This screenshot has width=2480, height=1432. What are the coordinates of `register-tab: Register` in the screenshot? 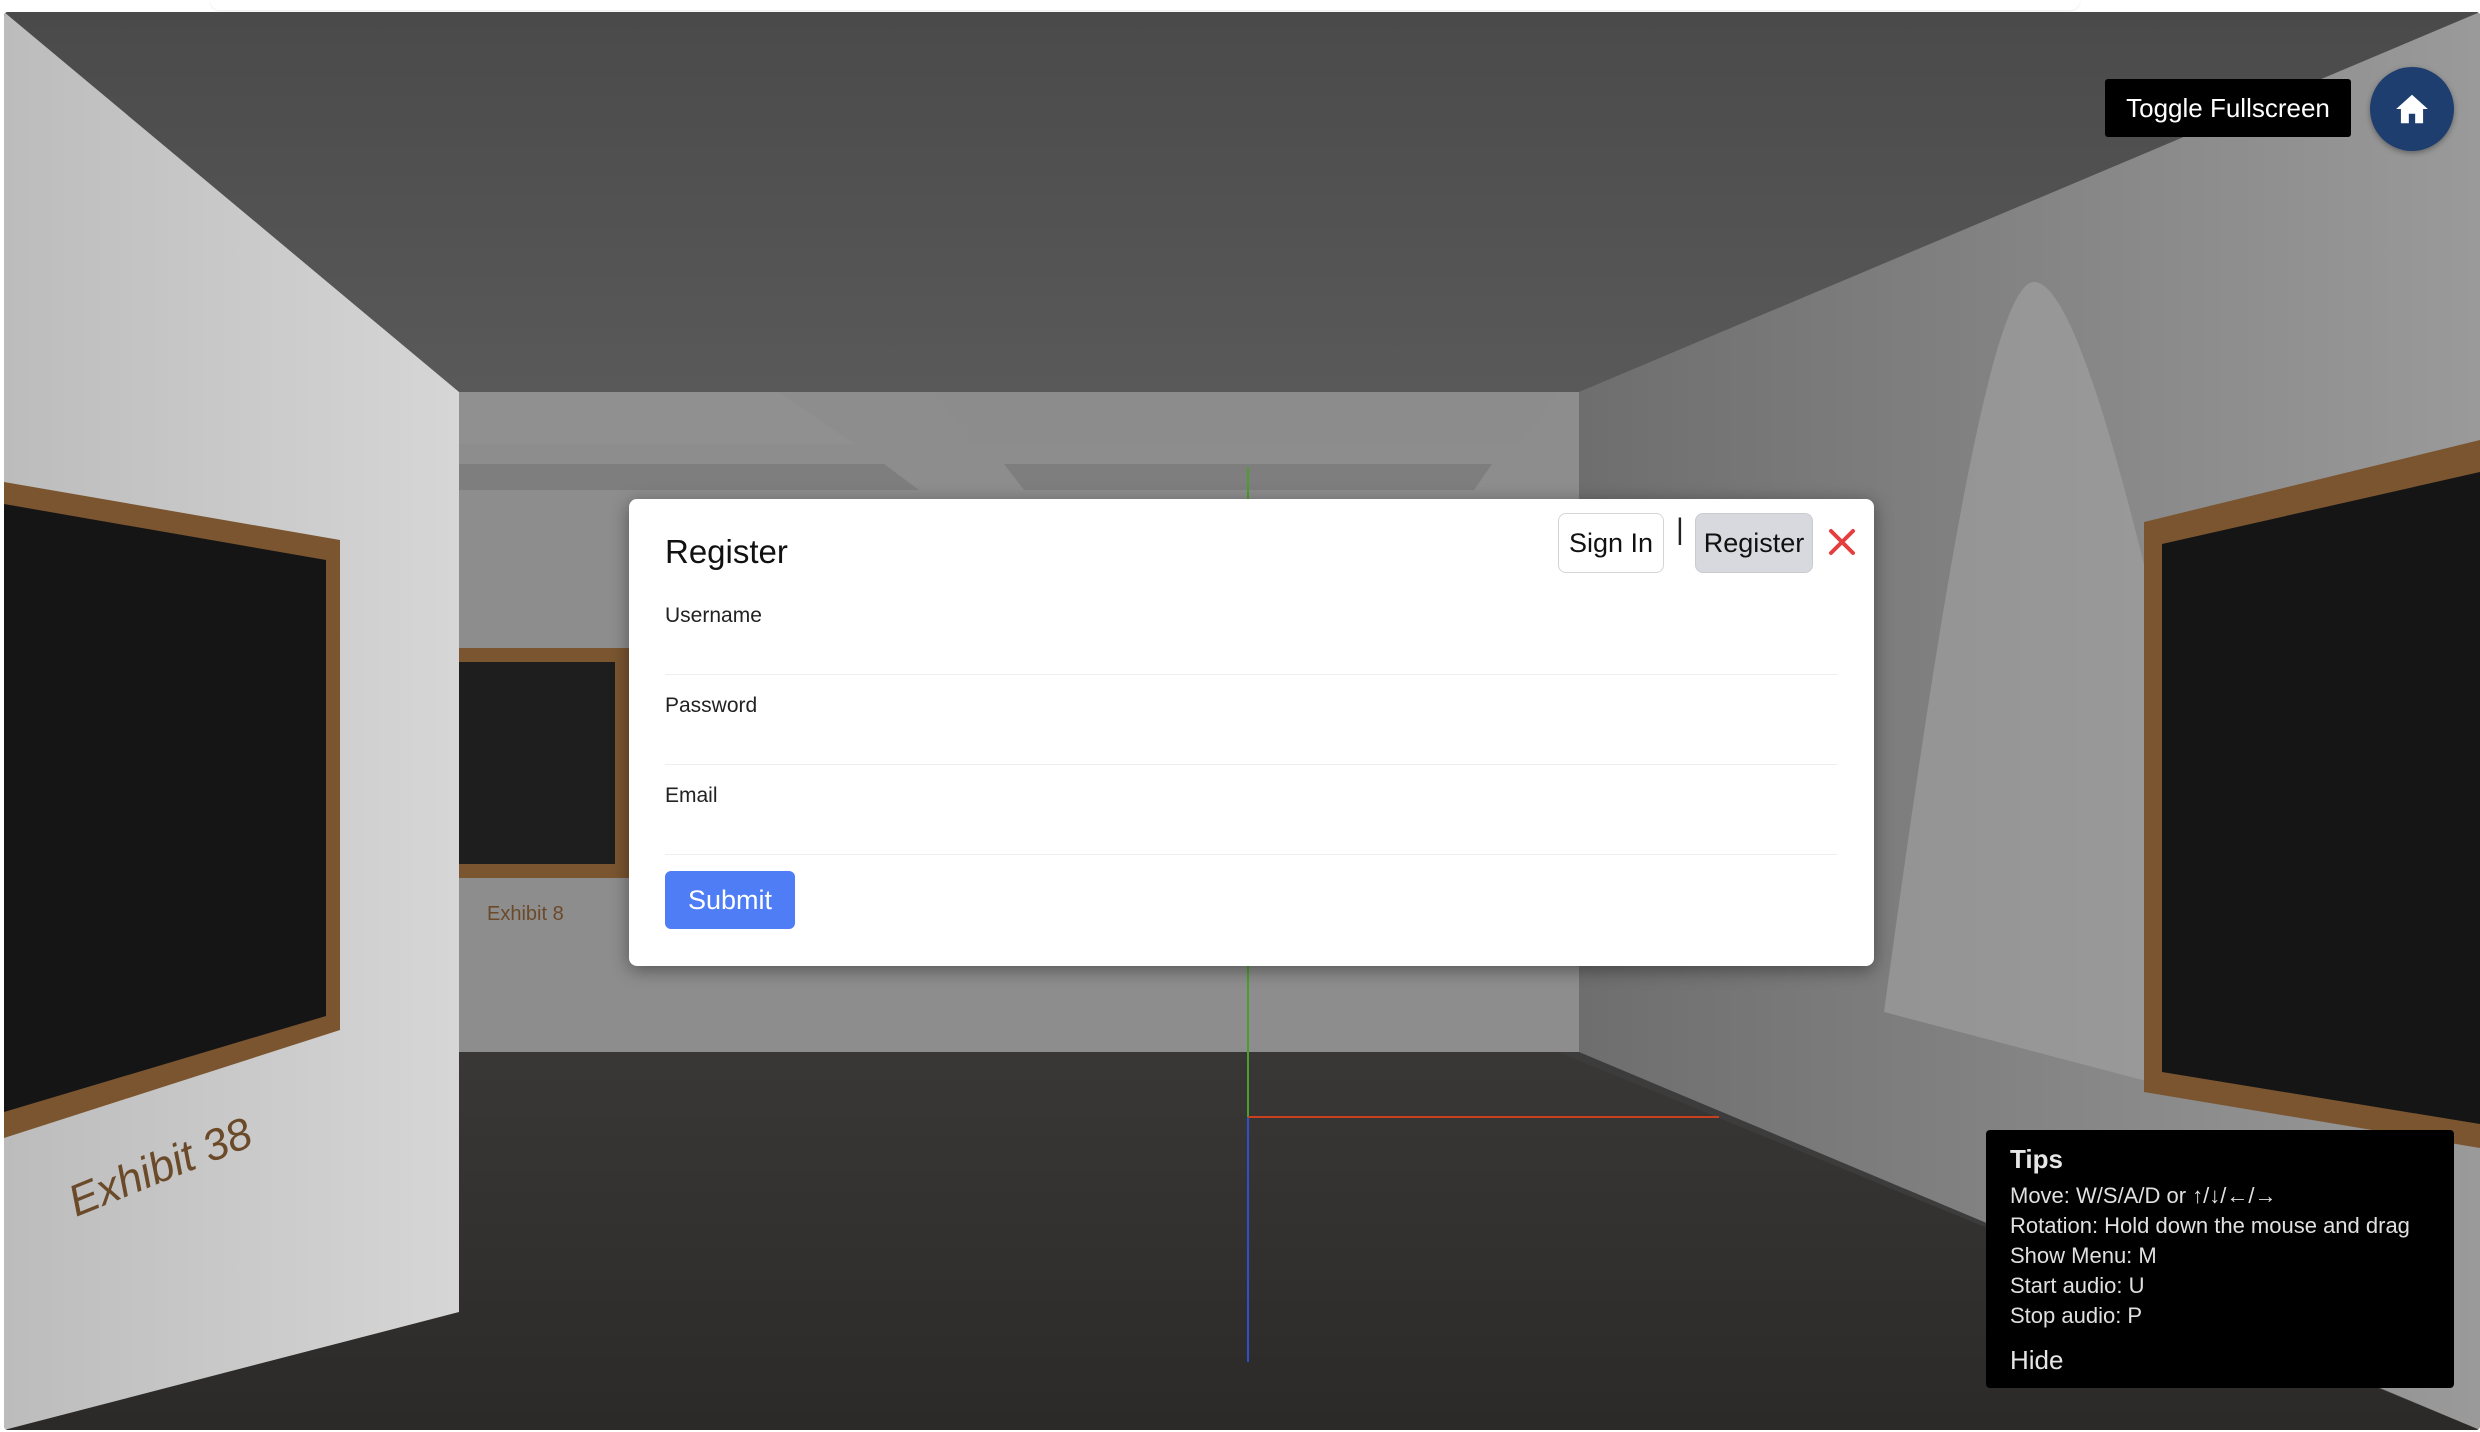 It's located at (1754, 543).